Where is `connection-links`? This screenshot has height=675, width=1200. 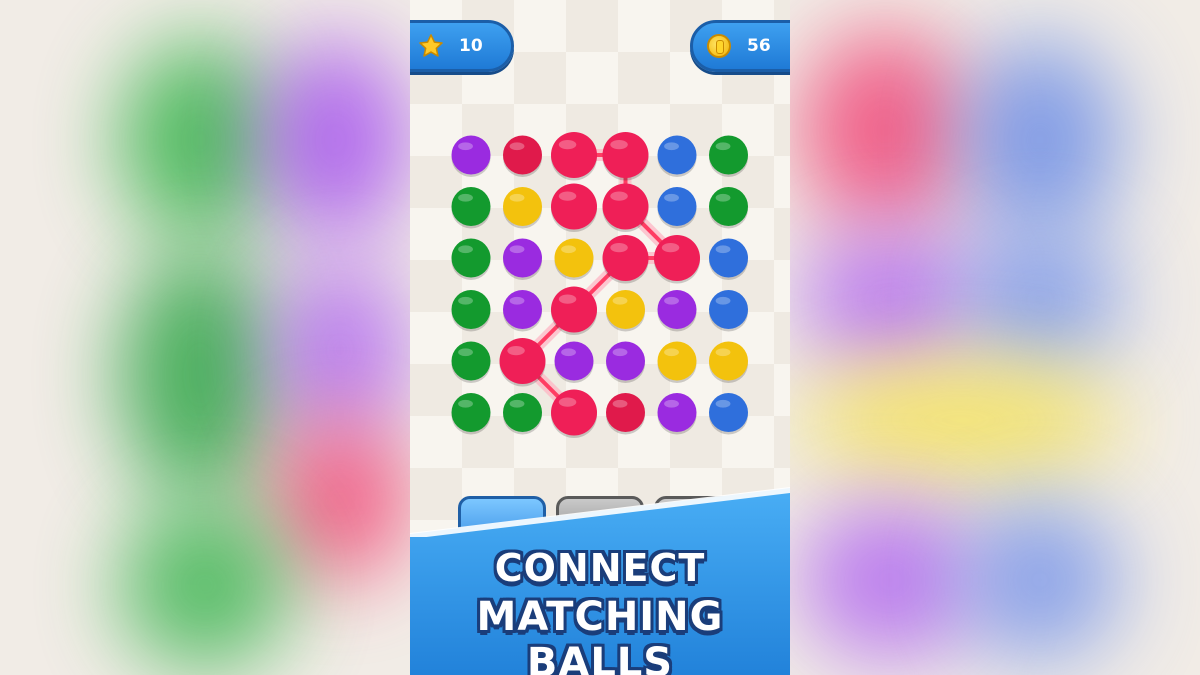 connection-links is located at coordinates (599, 284).